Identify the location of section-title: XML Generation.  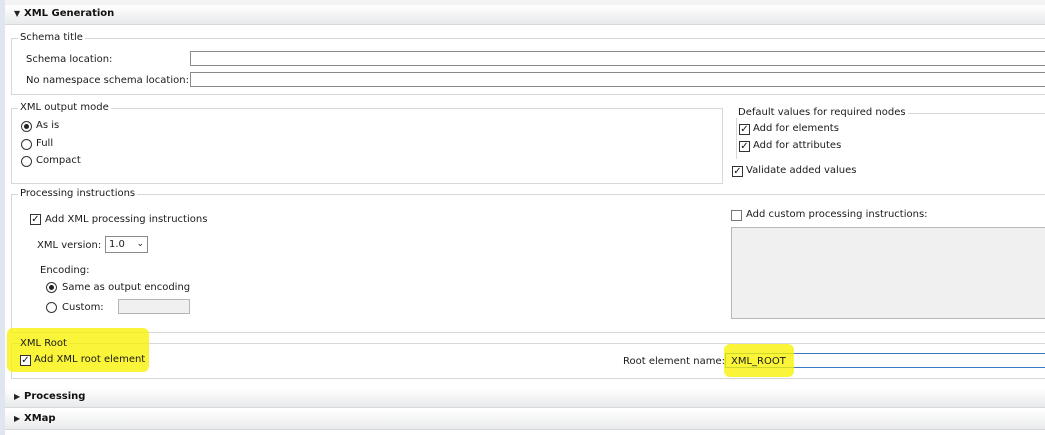
(69, 13).